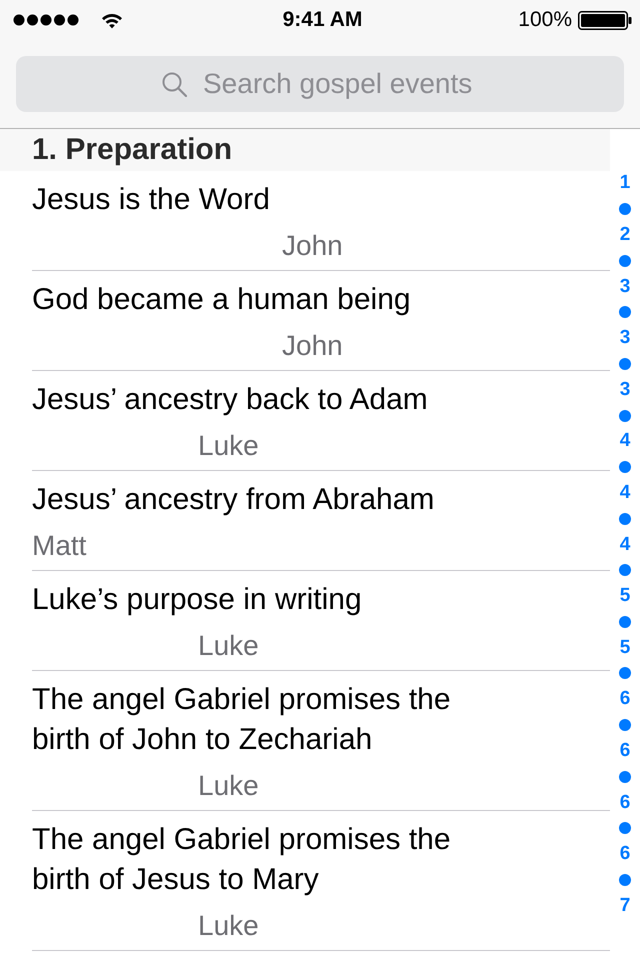 This screenshot has width=640, height=960. What do you see at coordinates (174, 84) in the screenshot?
I see `search-icon` at bounding box center [174, 84].